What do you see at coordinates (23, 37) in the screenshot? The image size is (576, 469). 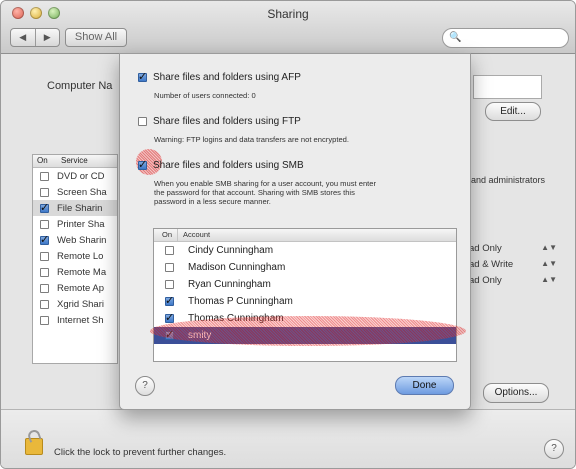 I see `back-icon: ◀` at bounding box center [23, 37].